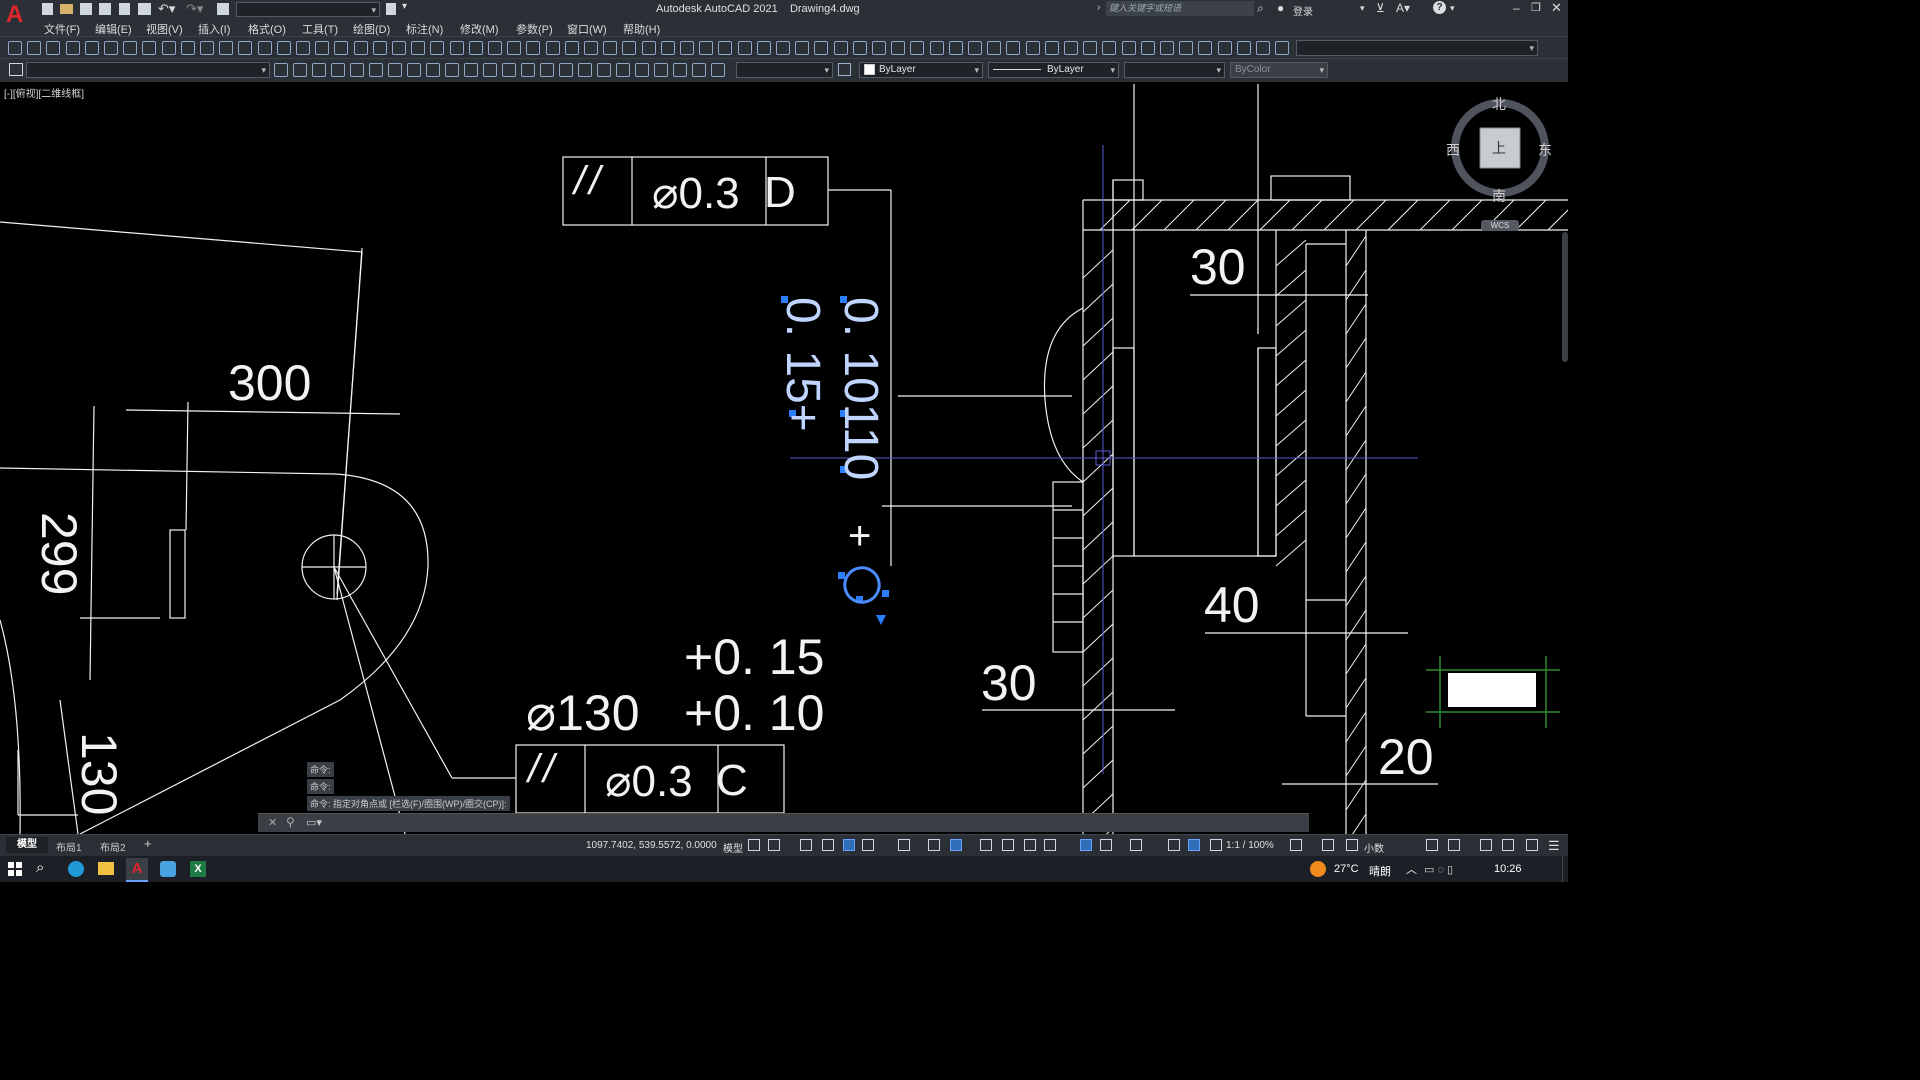 The height and width of the screenshot is (1080, 1920). What do you see at coordinates (1508, 869) in the screenshot?
I see `clock-time: 10:26` at bounding box center [1508, 869].